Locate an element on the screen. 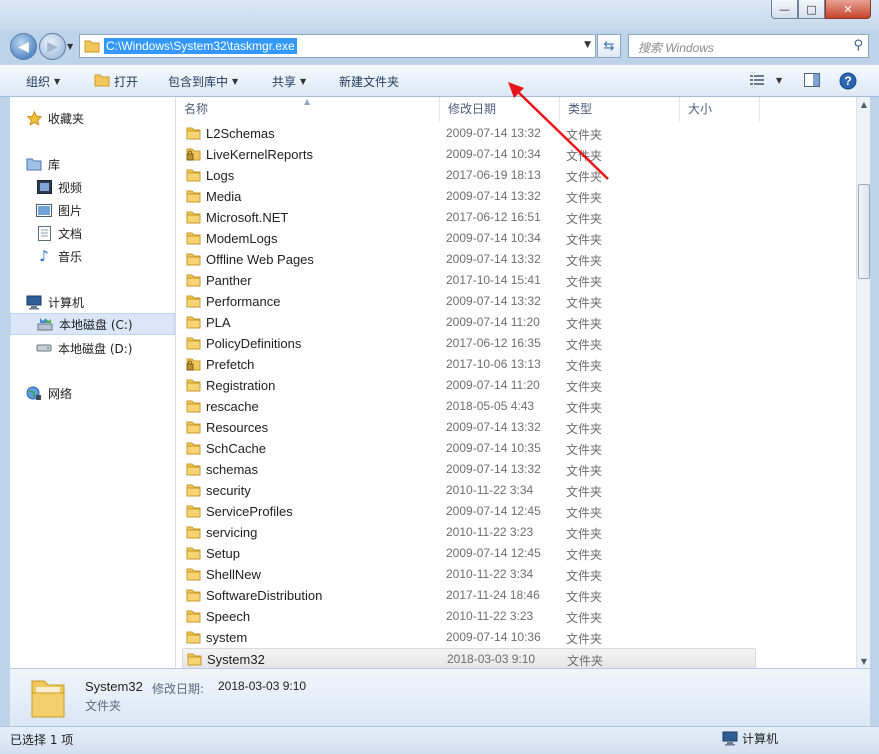 The width and height of the screenshot is (879, 754). file-row: servicing 2010-11-22 3:23 文件夹 is located at coordinates (469, 532).